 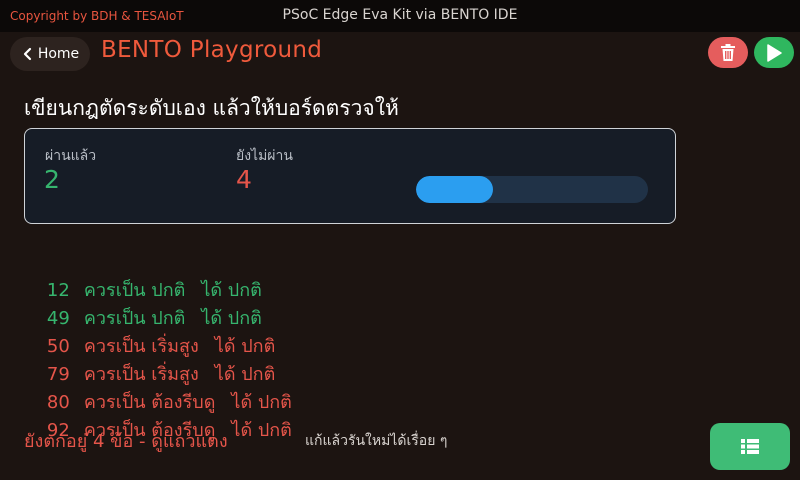 I want to click on result-value: 49, so click(x=58, y=318).